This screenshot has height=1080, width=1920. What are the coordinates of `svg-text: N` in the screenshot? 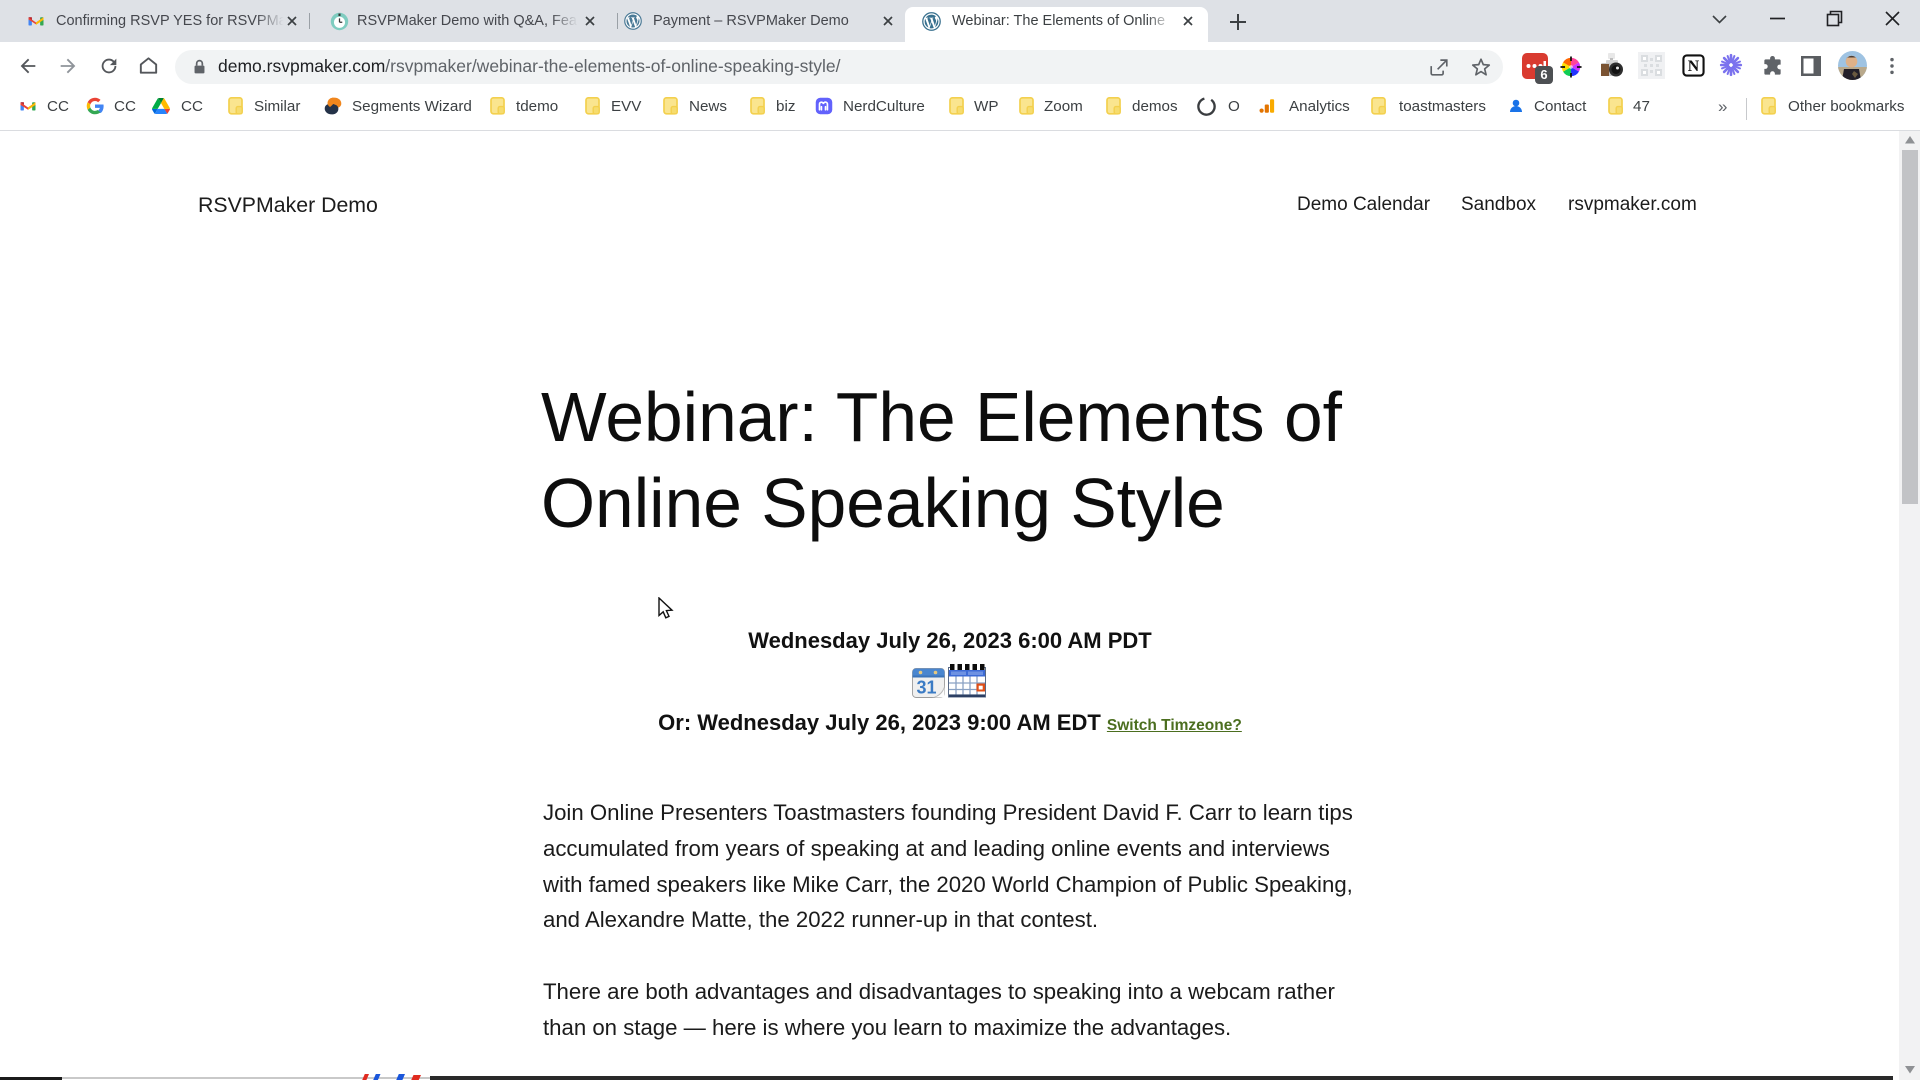 It's located at (1694, 66).